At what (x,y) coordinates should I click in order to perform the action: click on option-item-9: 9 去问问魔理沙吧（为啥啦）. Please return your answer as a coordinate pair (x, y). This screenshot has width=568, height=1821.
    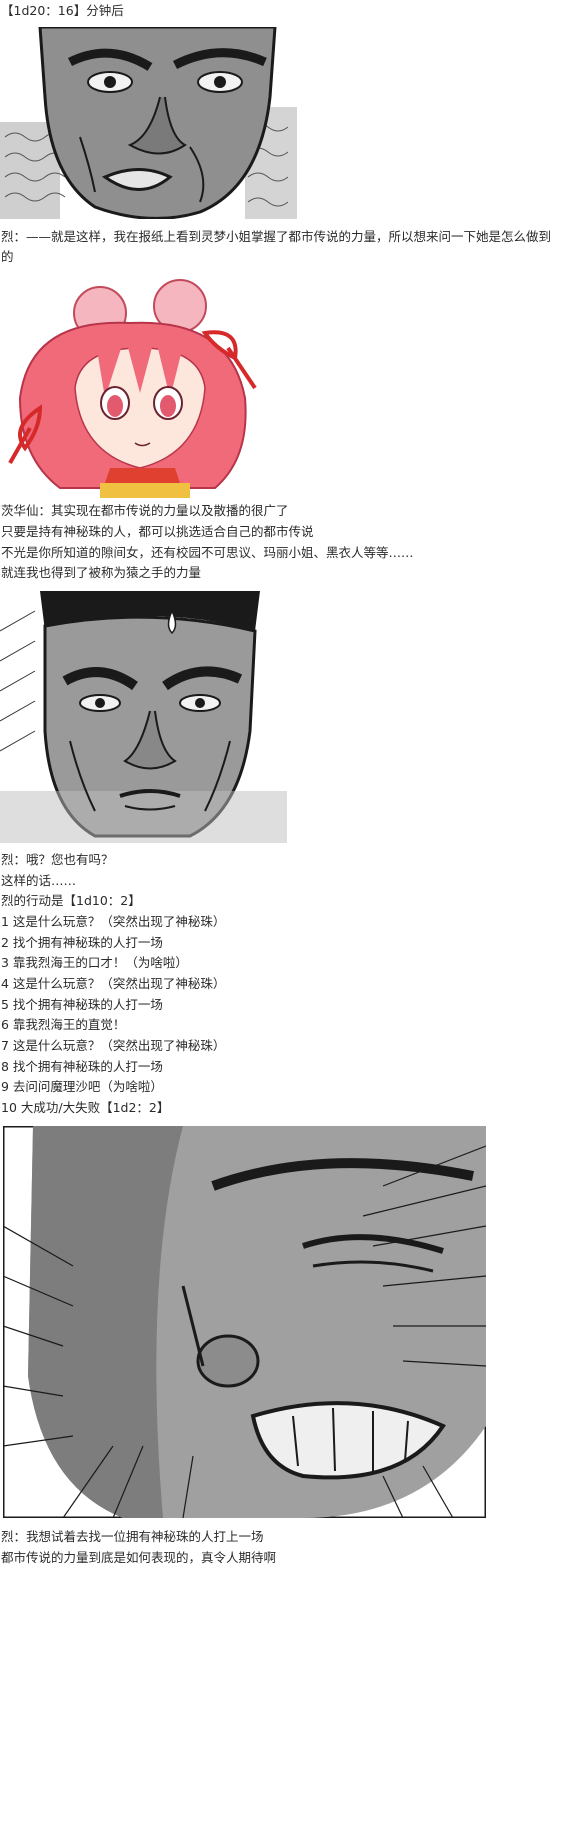
    Looking at the image, I should click on (82, 1086).